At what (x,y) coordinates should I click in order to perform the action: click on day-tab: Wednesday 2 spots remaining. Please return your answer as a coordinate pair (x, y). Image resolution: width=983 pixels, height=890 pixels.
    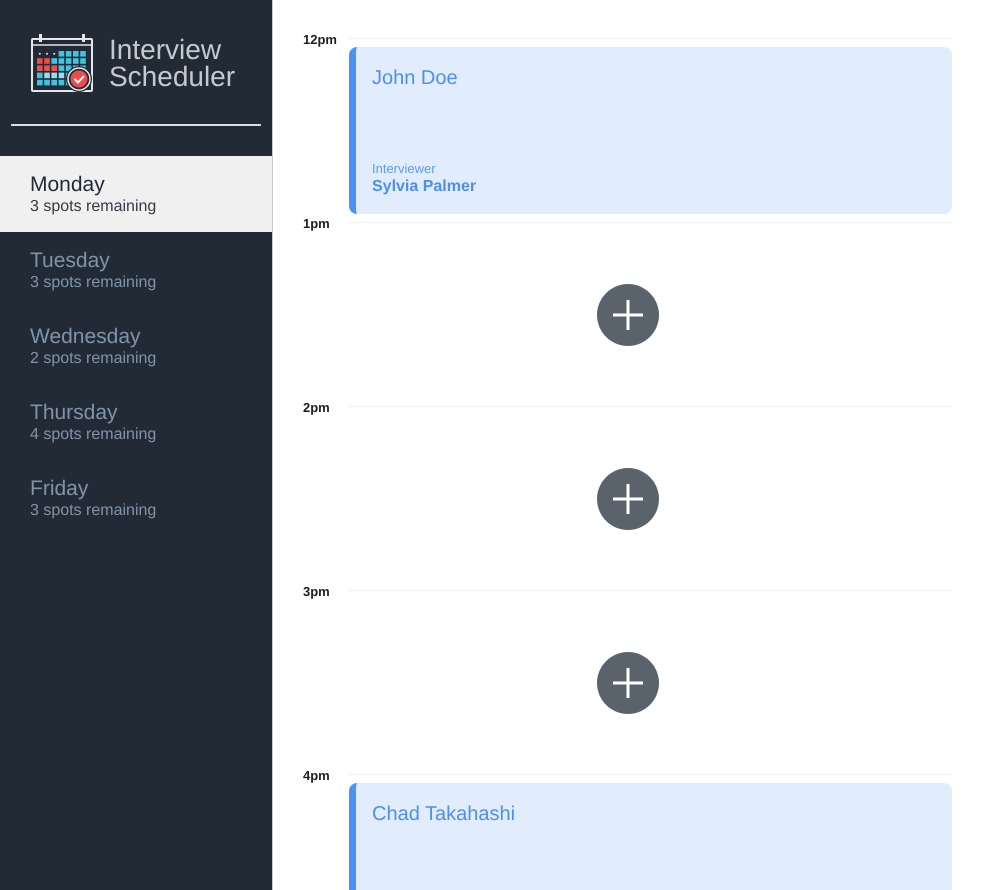
    Looking at the image, I should click on (136, 346).